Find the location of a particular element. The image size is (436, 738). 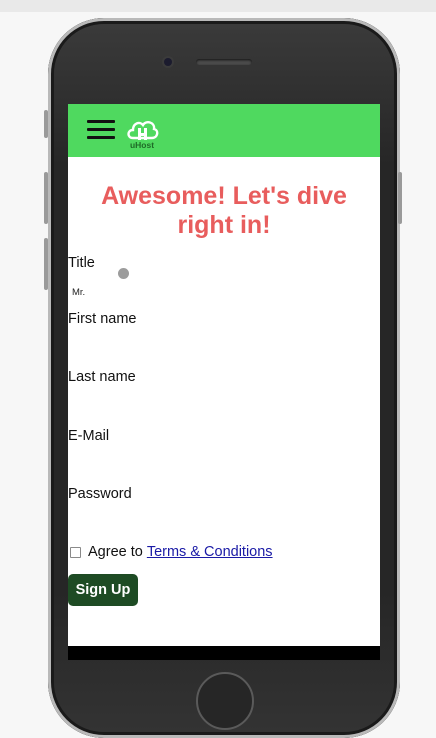

title-option-label: Mr. is located at coordinates (79, 292).